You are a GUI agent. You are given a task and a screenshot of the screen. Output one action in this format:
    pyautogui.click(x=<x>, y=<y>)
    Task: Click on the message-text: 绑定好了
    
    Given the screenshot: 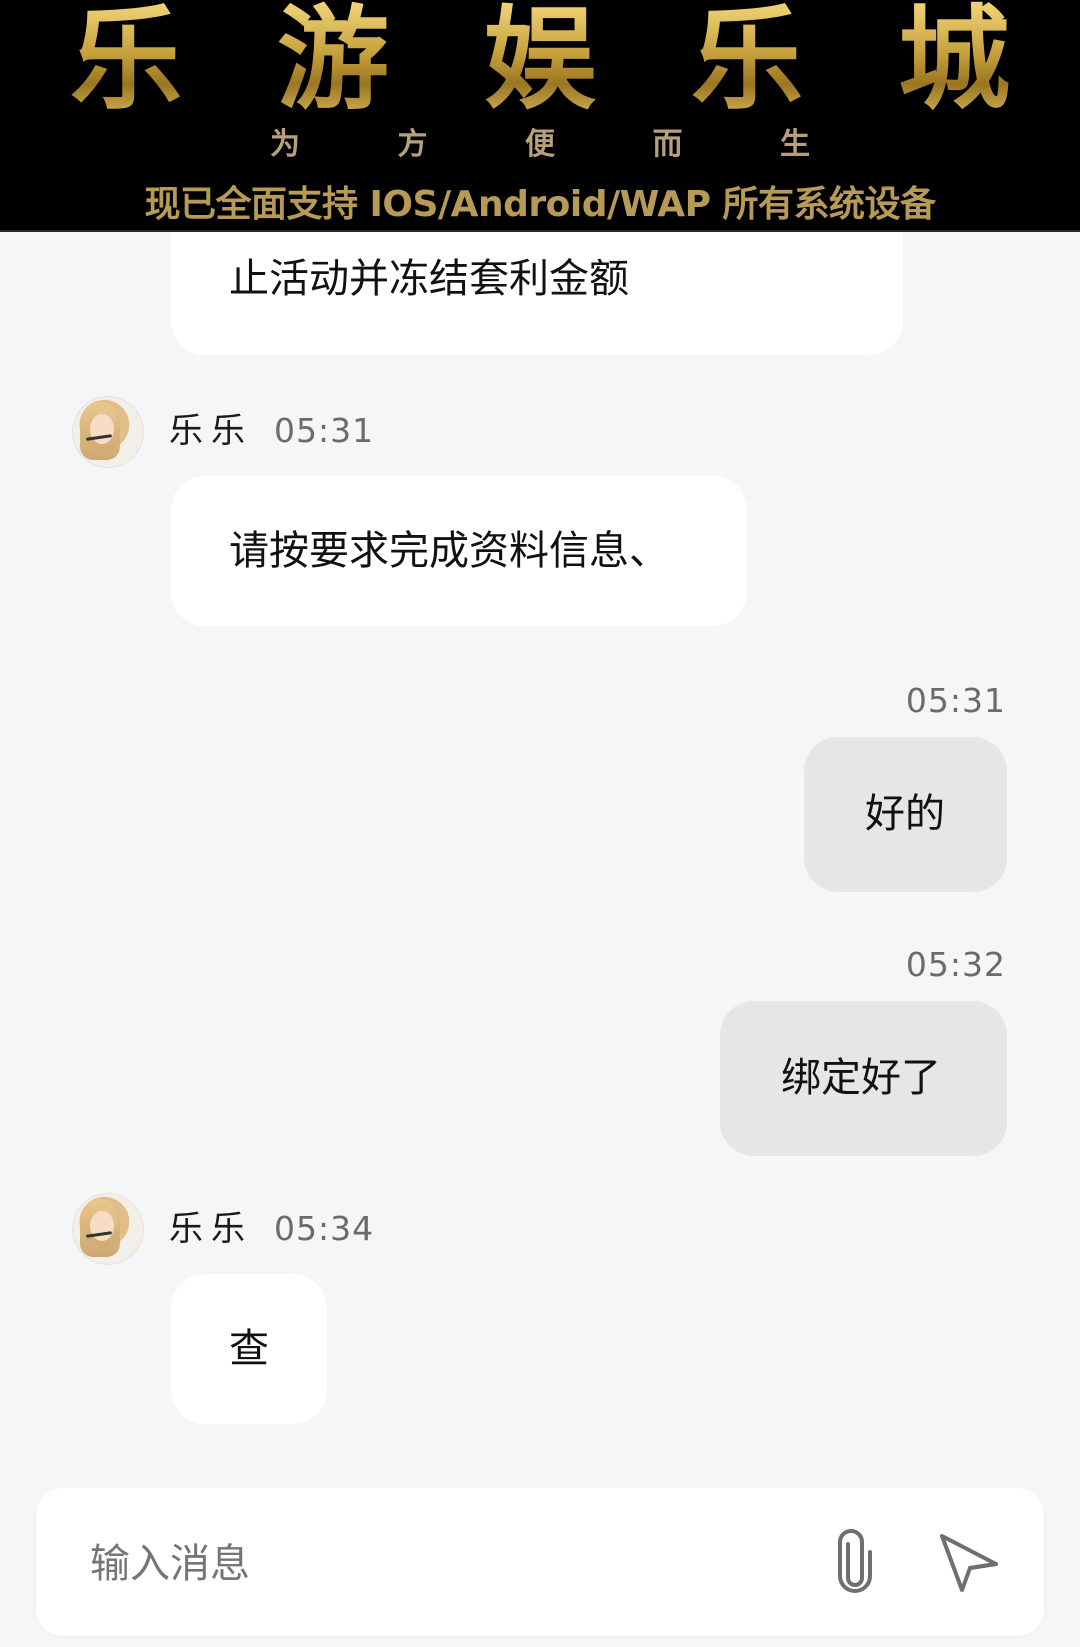 What is the action you would take?
    pyautogui.click(x=861, y=1078)
    